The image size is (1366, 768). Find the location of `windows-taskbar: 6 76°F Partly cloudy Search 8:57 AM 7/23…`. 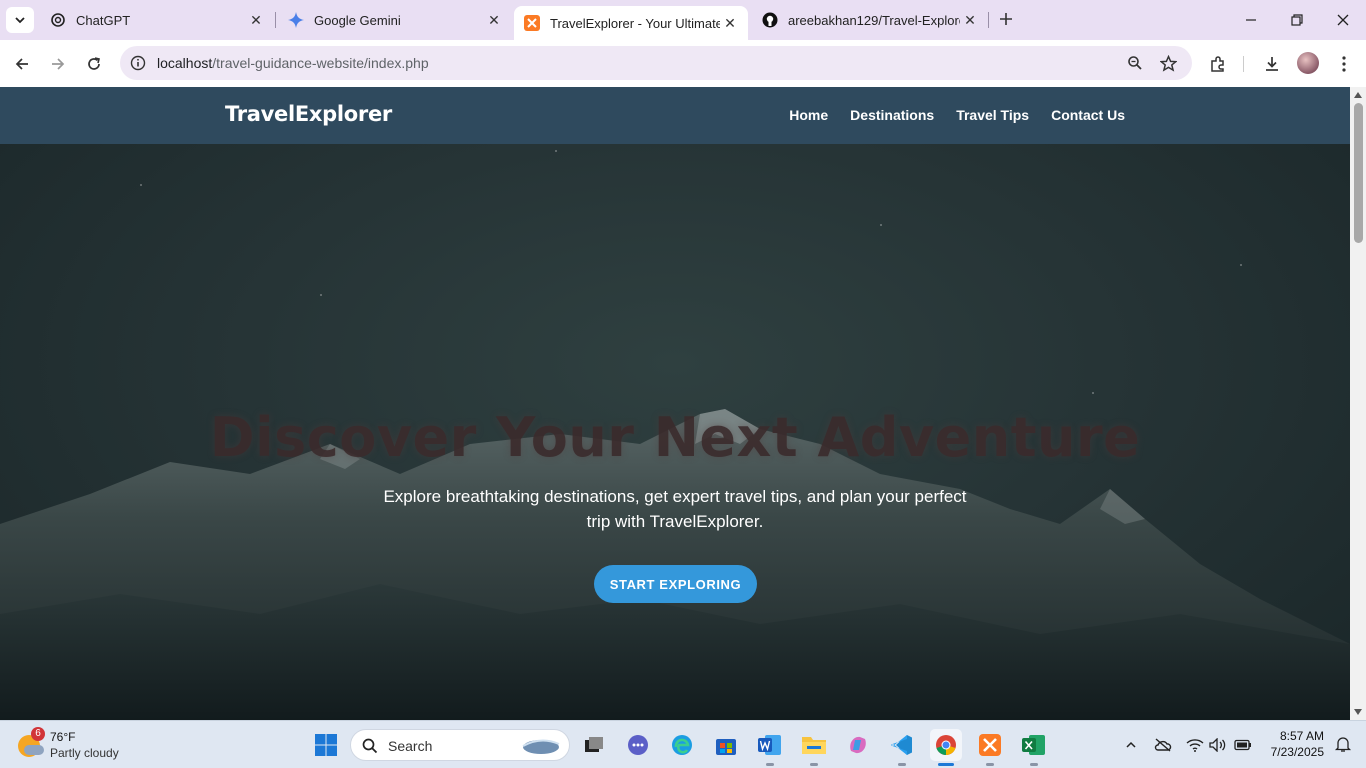

windows-taskbar: 6 76°F Partly cloudy Search 8:57 AM 7/23… is located at coordinates (683, 744).